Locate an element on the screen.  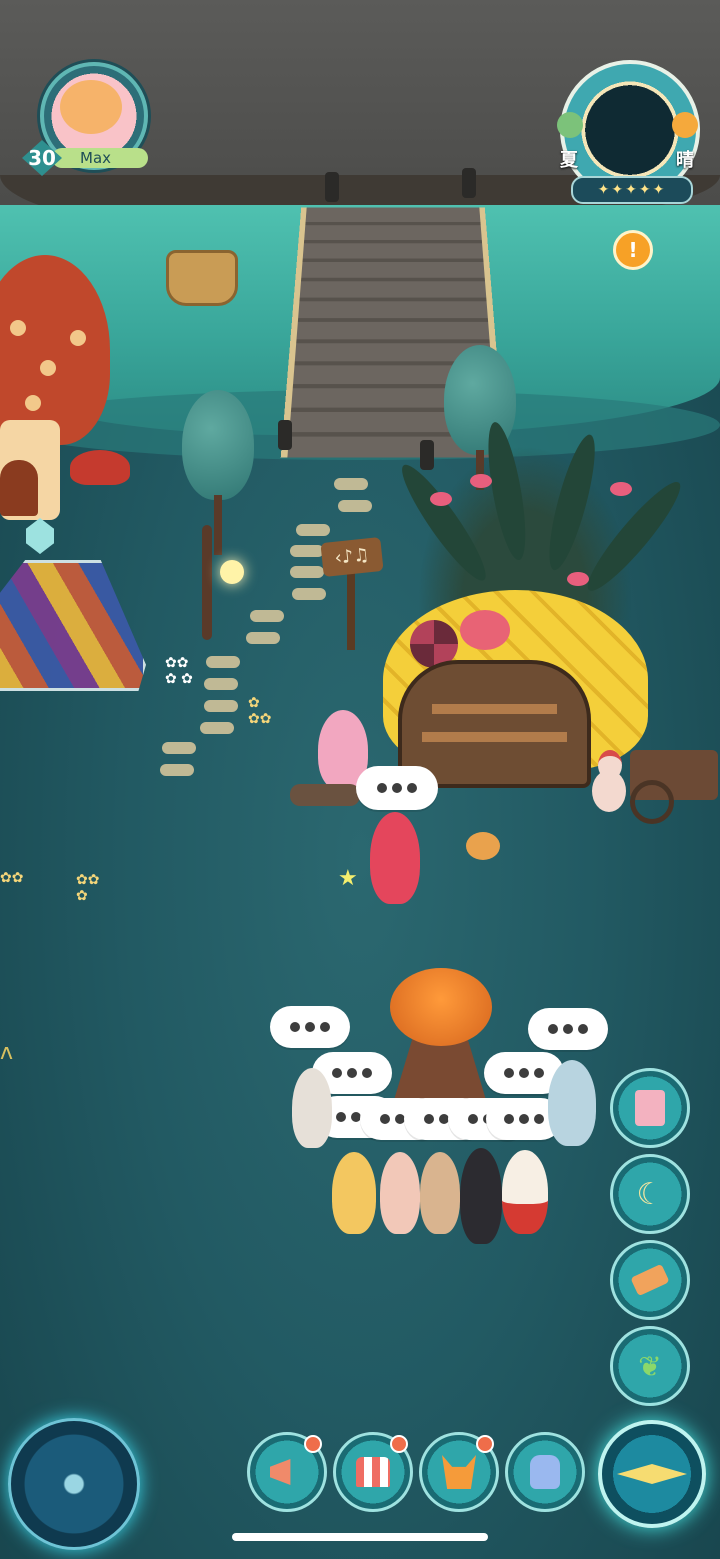
mushroom-house-door is located at coordinates (19, 488).